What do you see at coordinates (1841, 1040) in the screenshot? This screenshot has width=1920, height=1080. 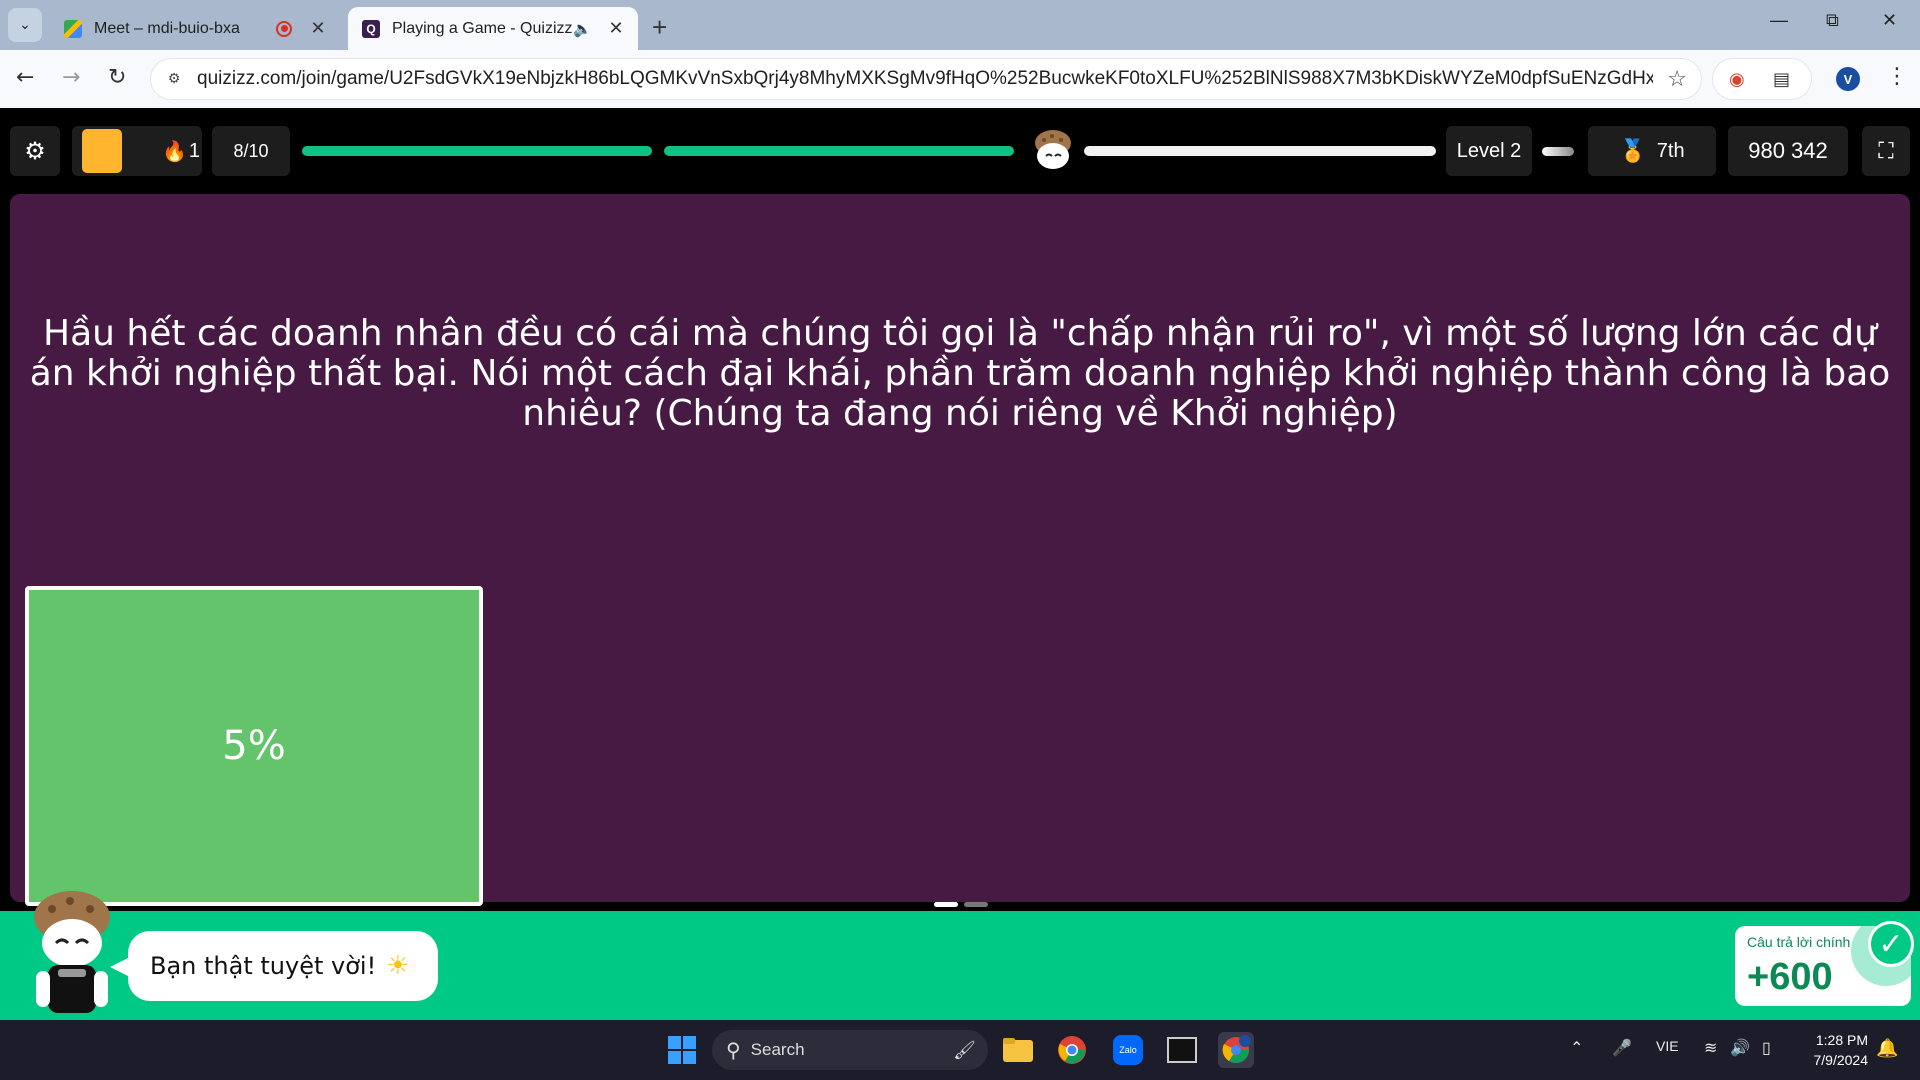 I see `clock-time: 1:28 PM` at bounding box center [1841, 1040].